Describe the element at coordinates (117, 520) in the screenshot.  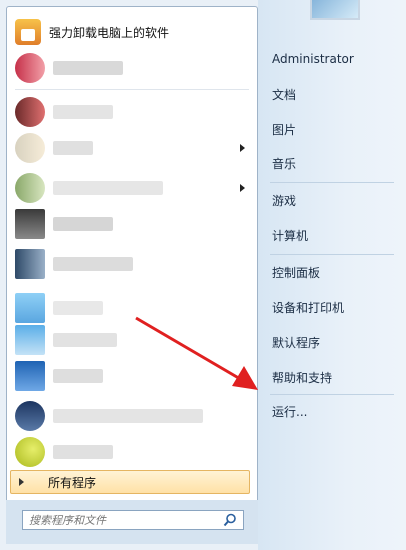
I see `search-input` at that location.